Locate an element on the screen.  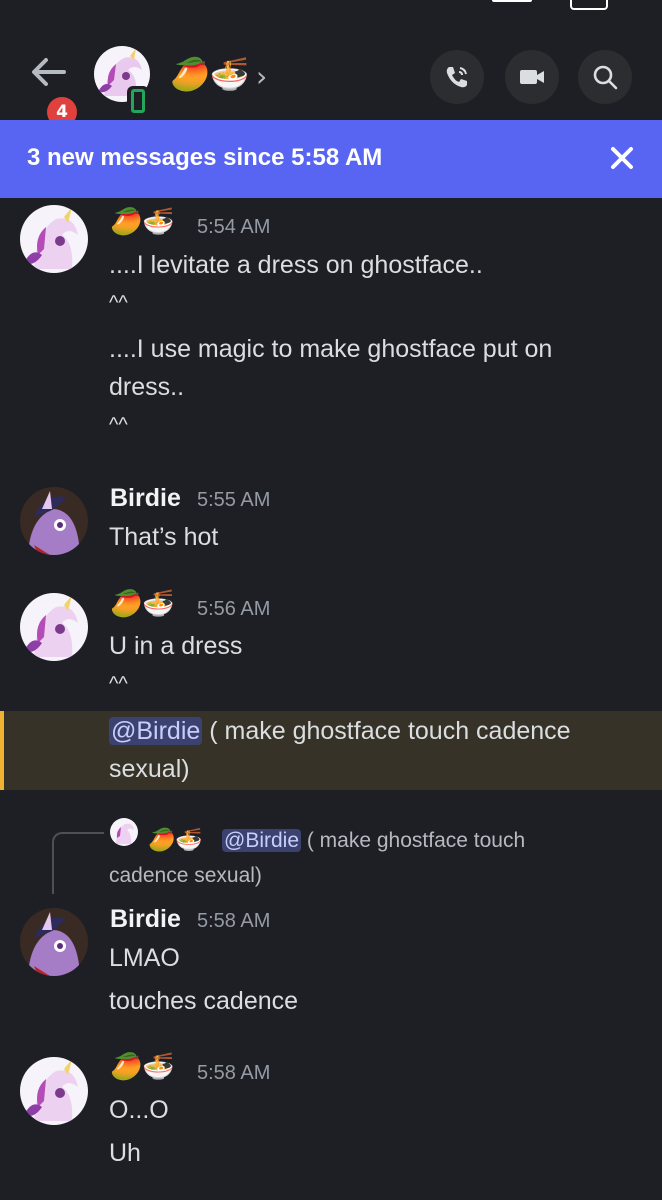
status-bar is located at coordinates (331, 7).